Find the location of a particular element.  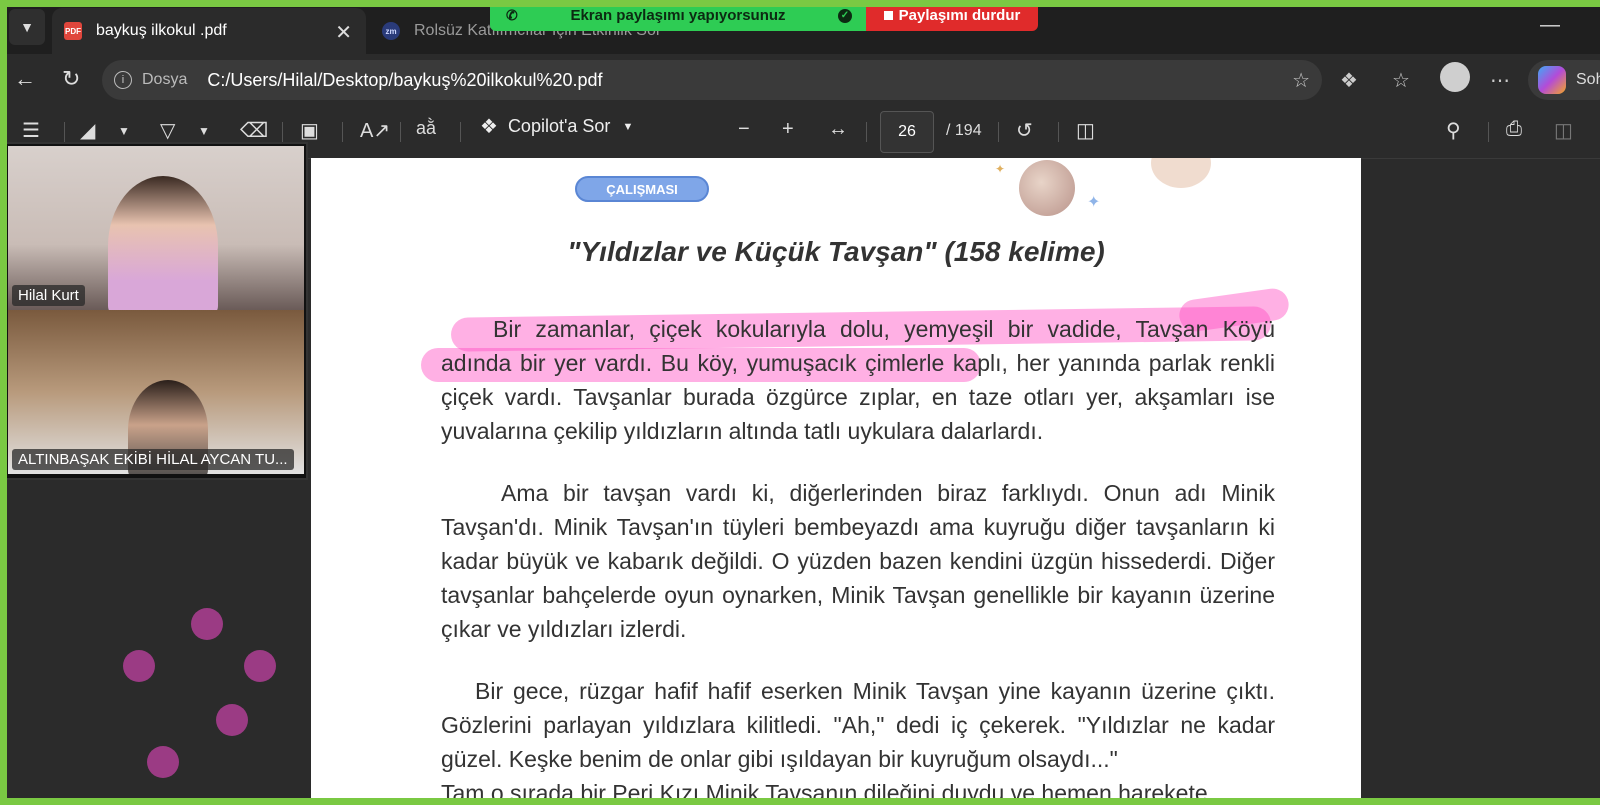

close-icon: ✕ is located at coordinates (343, 32).